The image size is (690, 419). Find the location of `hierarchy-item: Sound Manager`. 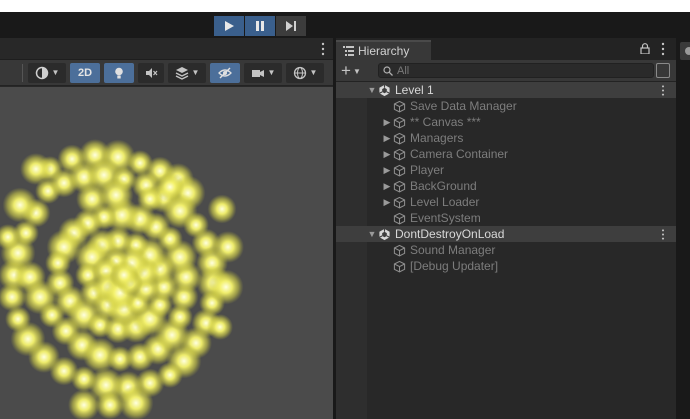

hierarchy-item: Sound Manager is located at coordinates (506, 250).